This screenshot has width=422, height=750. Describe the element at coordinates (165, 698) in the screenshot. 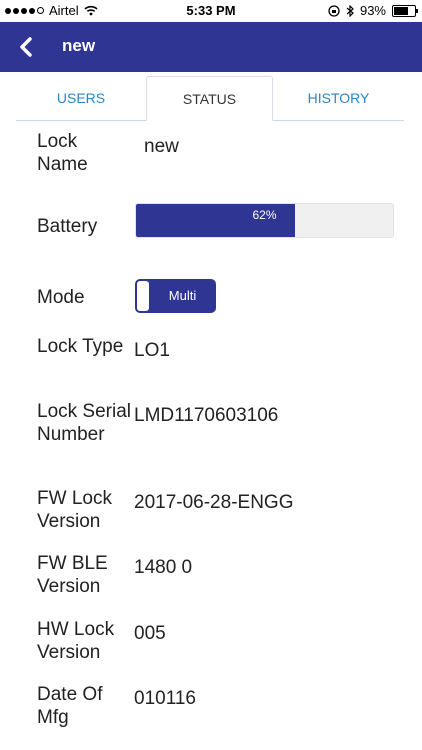

I see `mfg-date-value: 010116` at that location.